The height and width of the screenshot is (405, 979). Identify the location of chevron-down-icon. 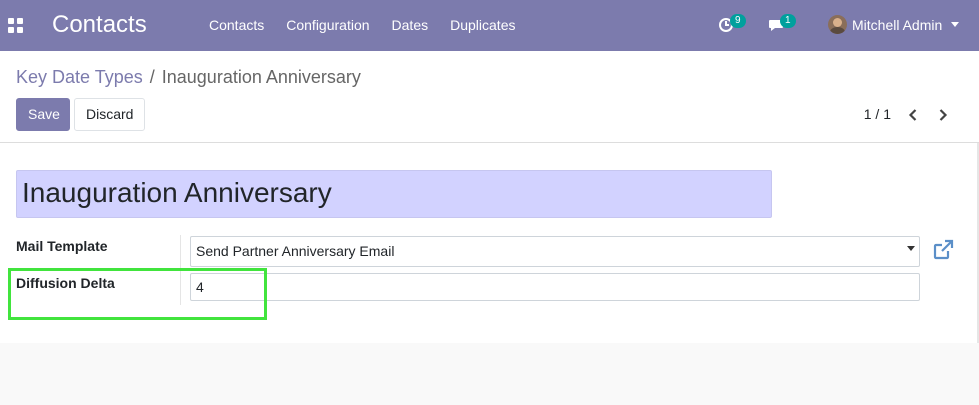
(955, 24).